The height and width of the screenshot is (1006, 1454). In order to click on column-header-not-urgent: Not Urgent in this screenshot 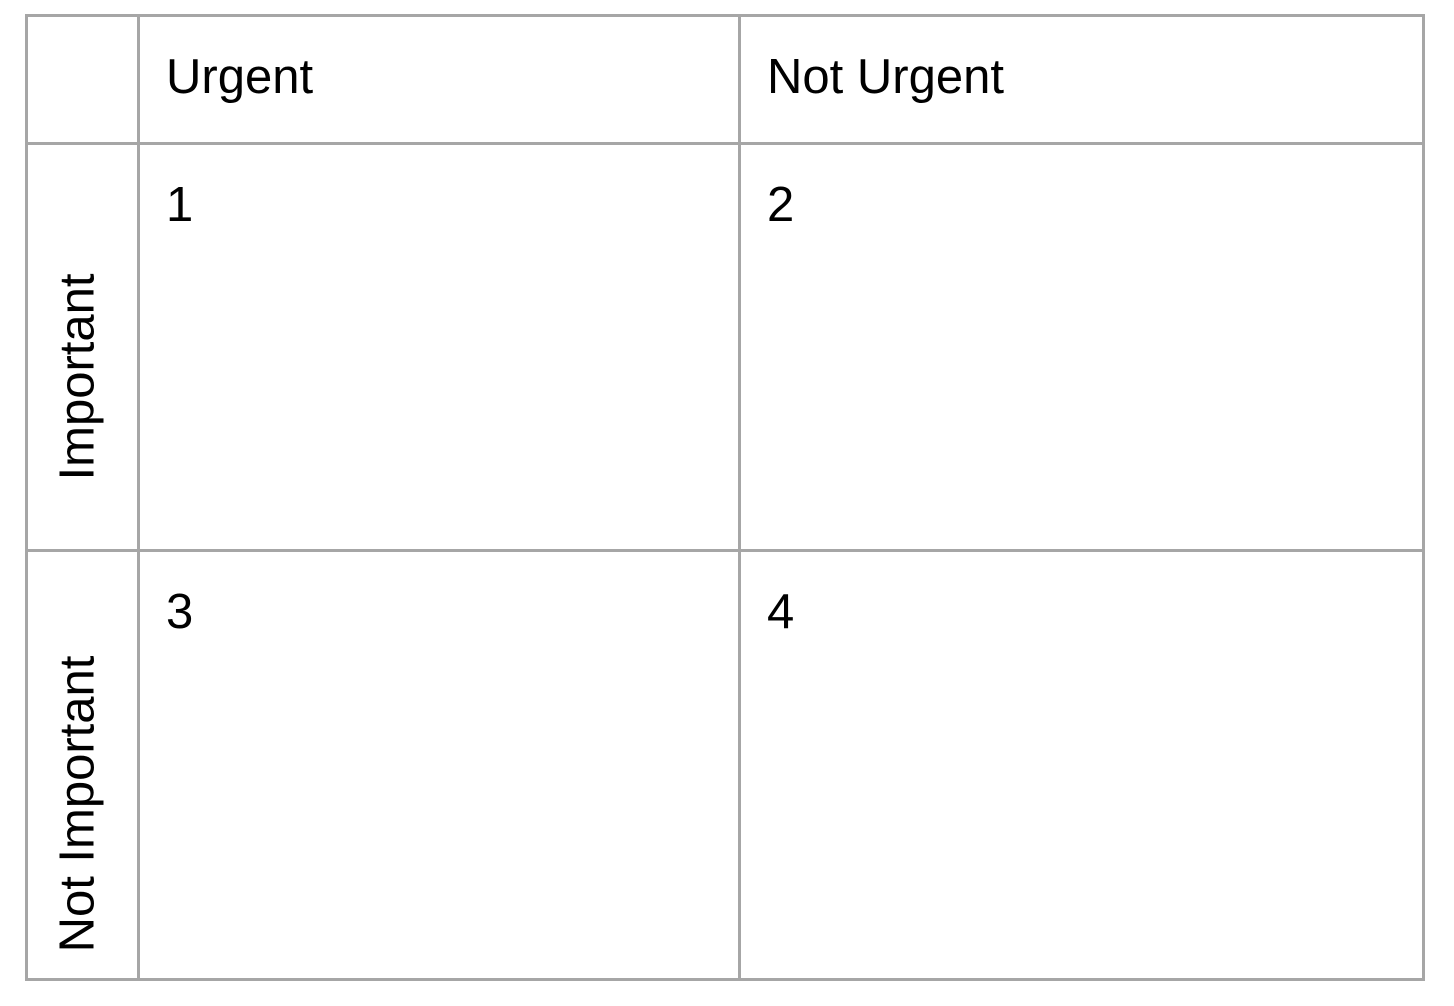, I will do `click(885, 77)`.